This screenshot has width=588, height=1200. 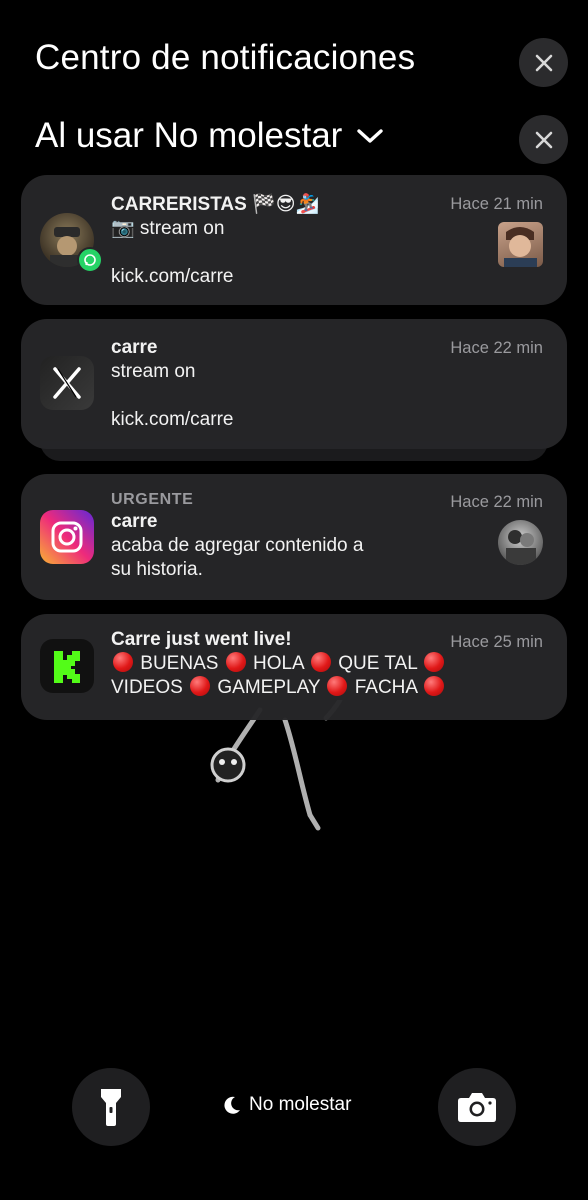 I want to click on camera-button, so click(x=477, y=1107).